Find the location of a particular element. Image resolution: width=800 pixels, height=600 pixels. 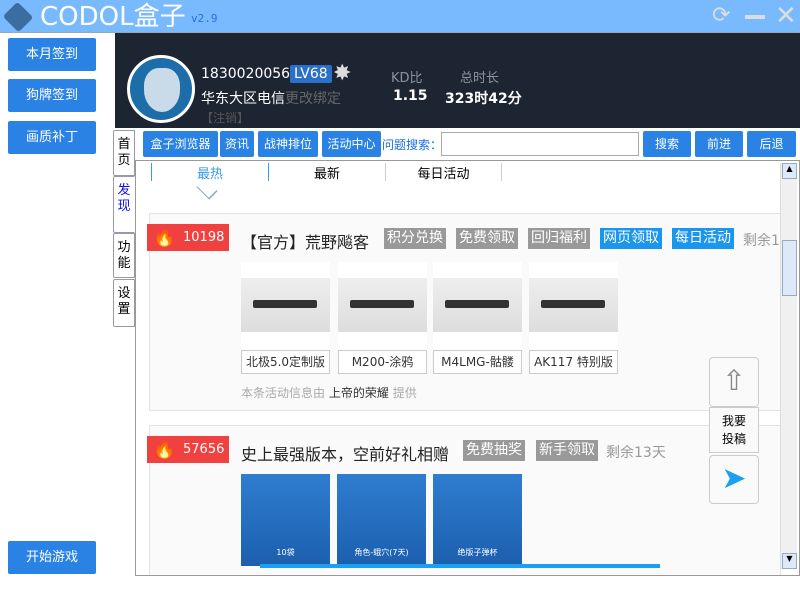

item-label: M4LMG-骷髅 is located at coordinates (477, 362).